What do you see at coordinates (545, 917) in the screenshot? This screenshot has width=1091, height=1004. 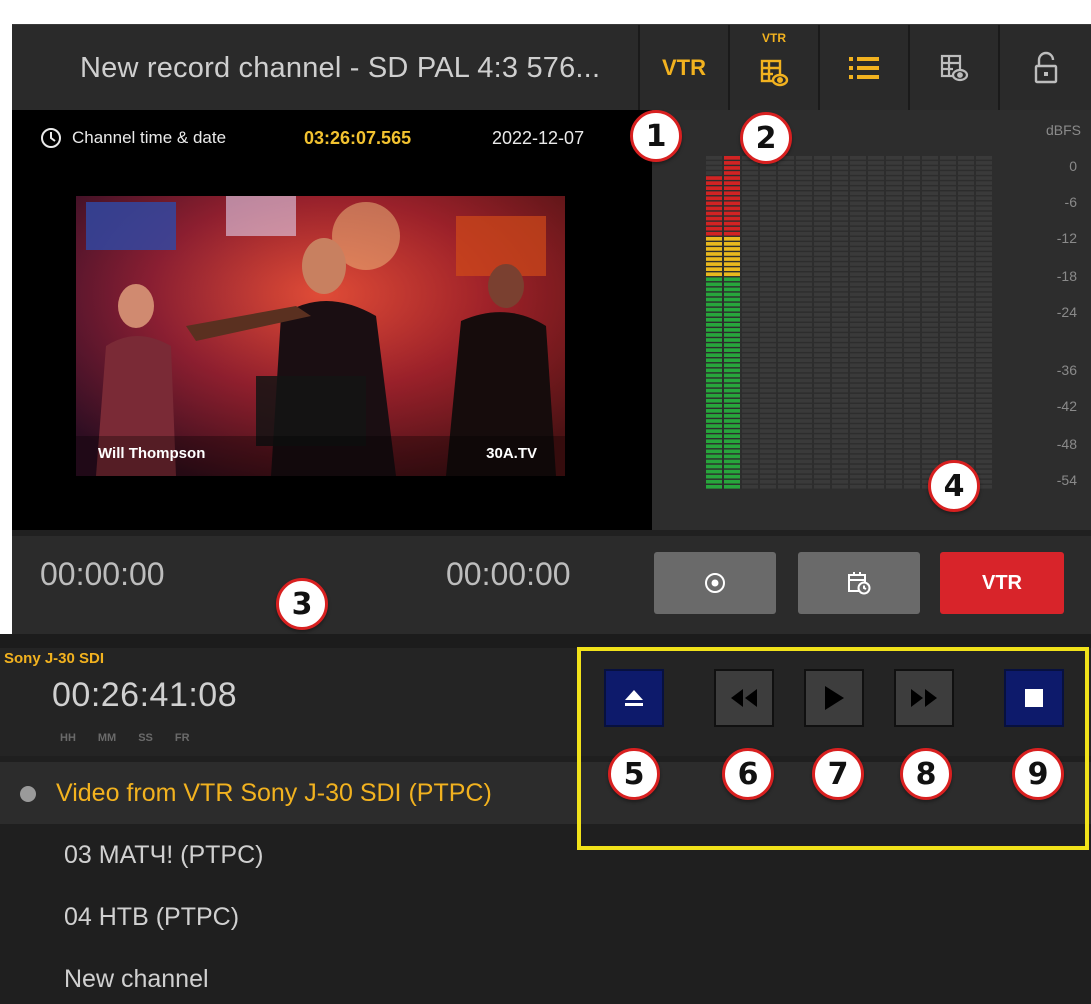 I see `channel-list-item: 04 НТВ (PTPC)` at bounding box center [545, 917].